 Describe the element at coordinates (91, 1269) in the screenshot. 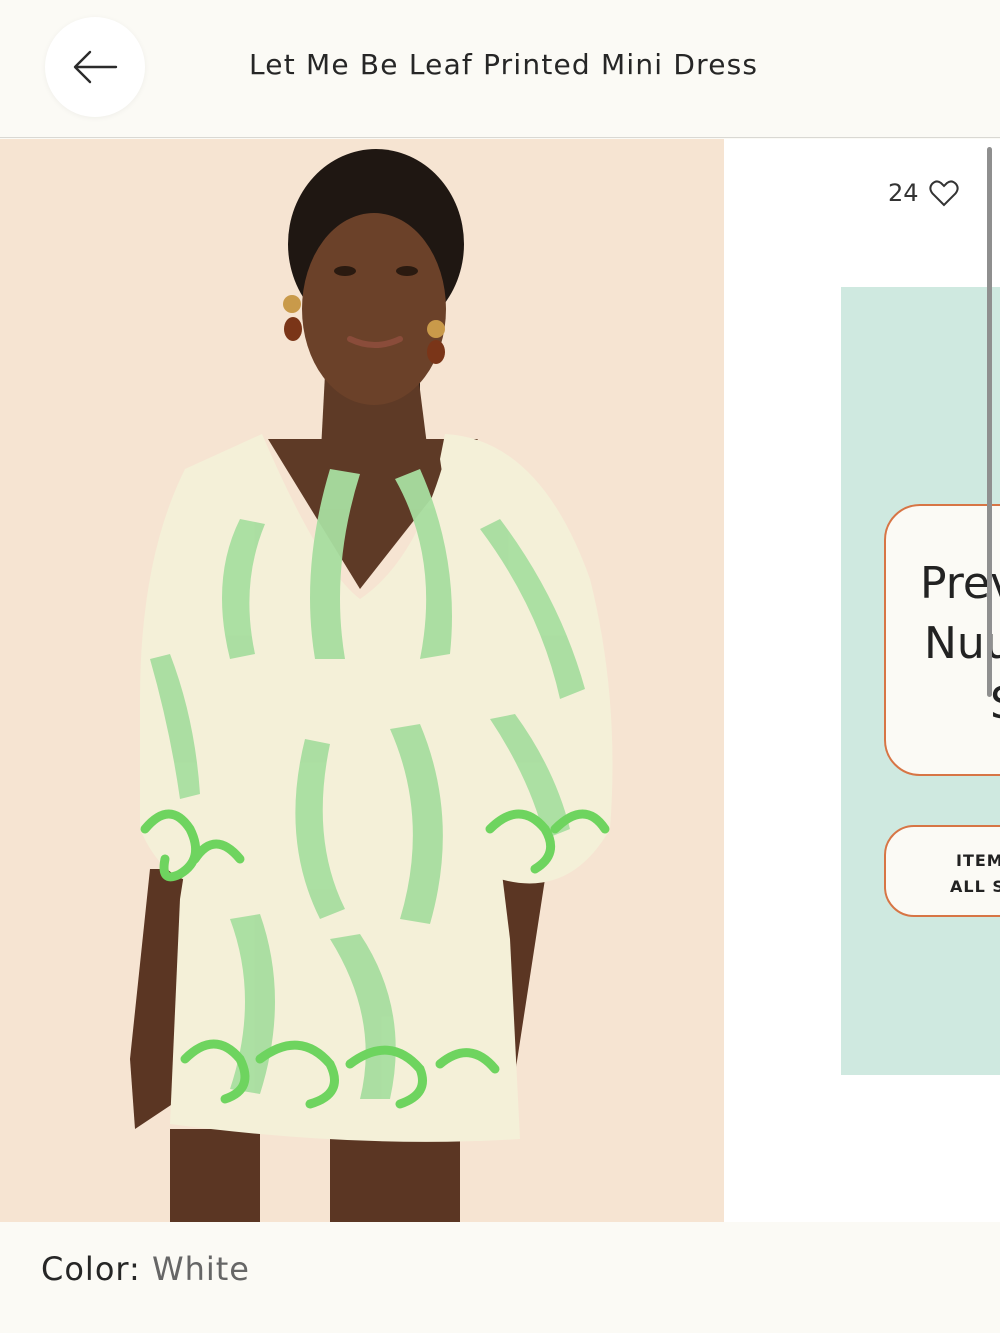

I see `color-label: Color:` at that location.